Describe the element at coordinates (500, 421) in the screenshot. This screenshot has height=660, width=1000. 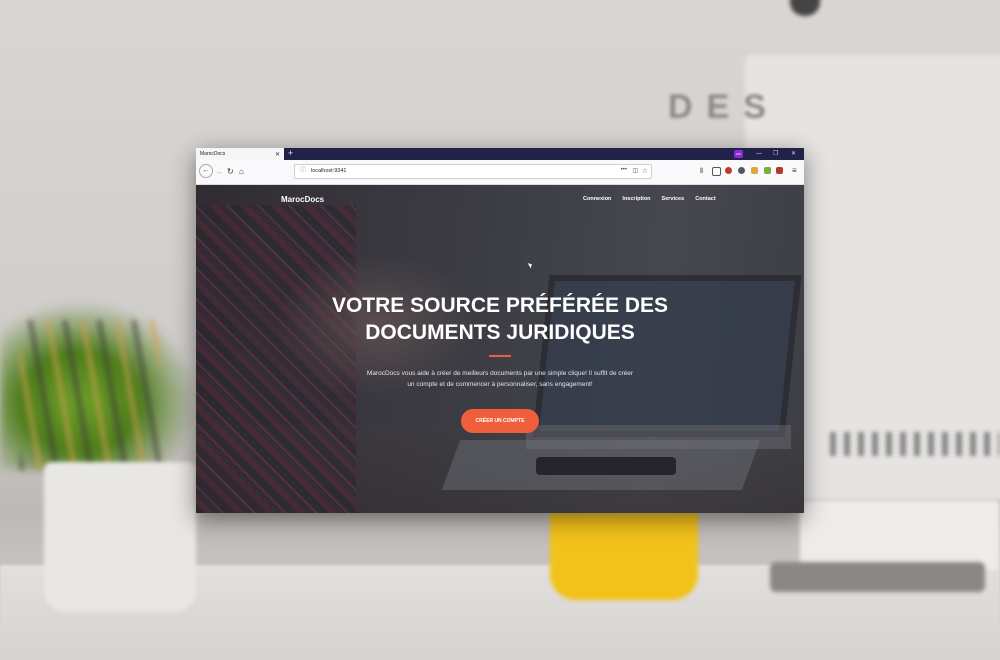
I see `create-account-button: CRÉER UN COMPTE` at that location.